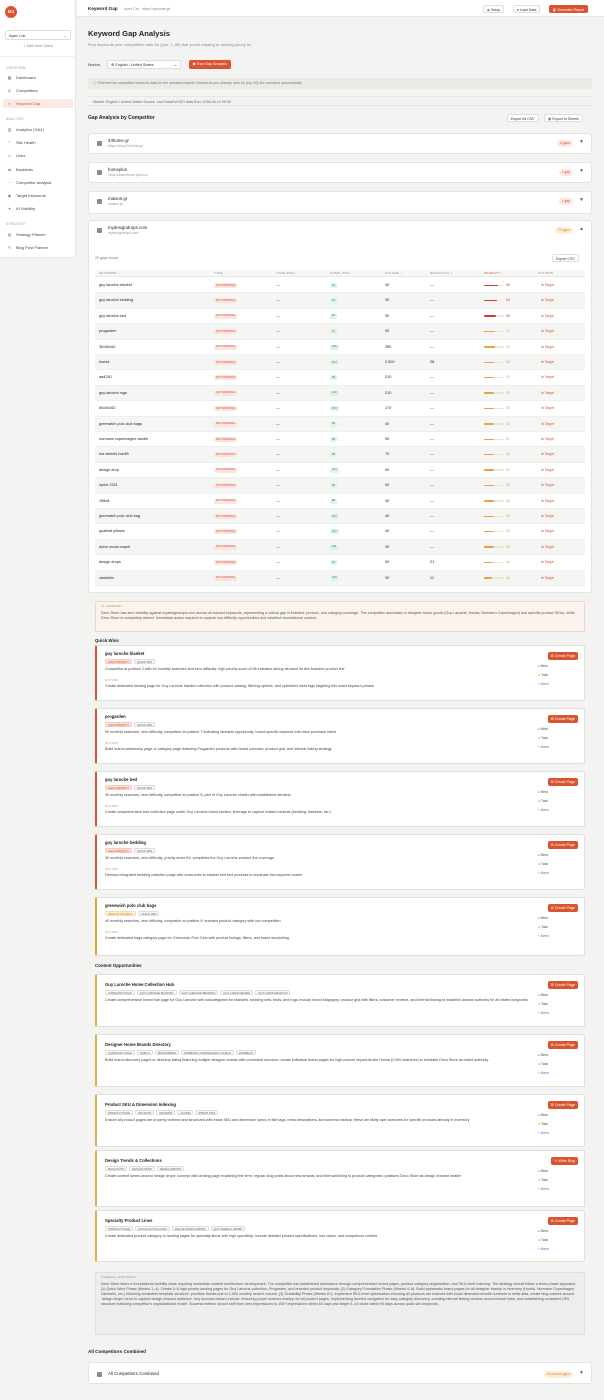  What do you see at coordinates (569, 9) in the screenshot?
I see `generate-report-button: ◧ Generate Report` at bounding box center [569, 9].